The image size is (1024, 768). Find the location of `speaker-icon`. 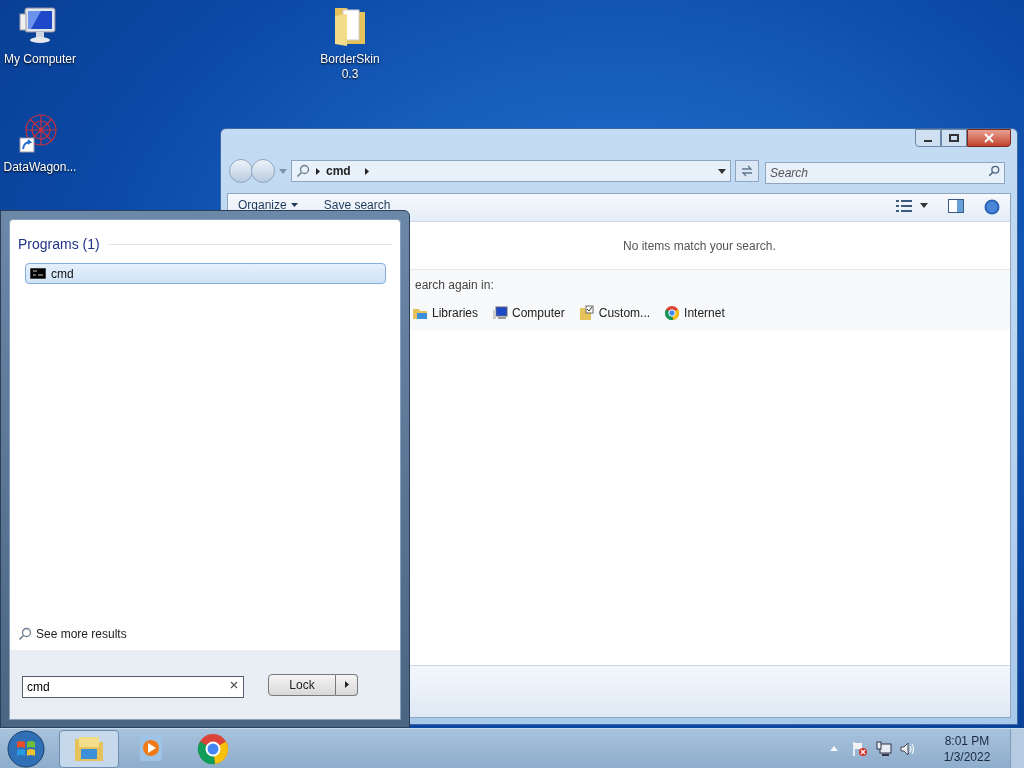

speaker-icon is located at coordinates (908, 748).